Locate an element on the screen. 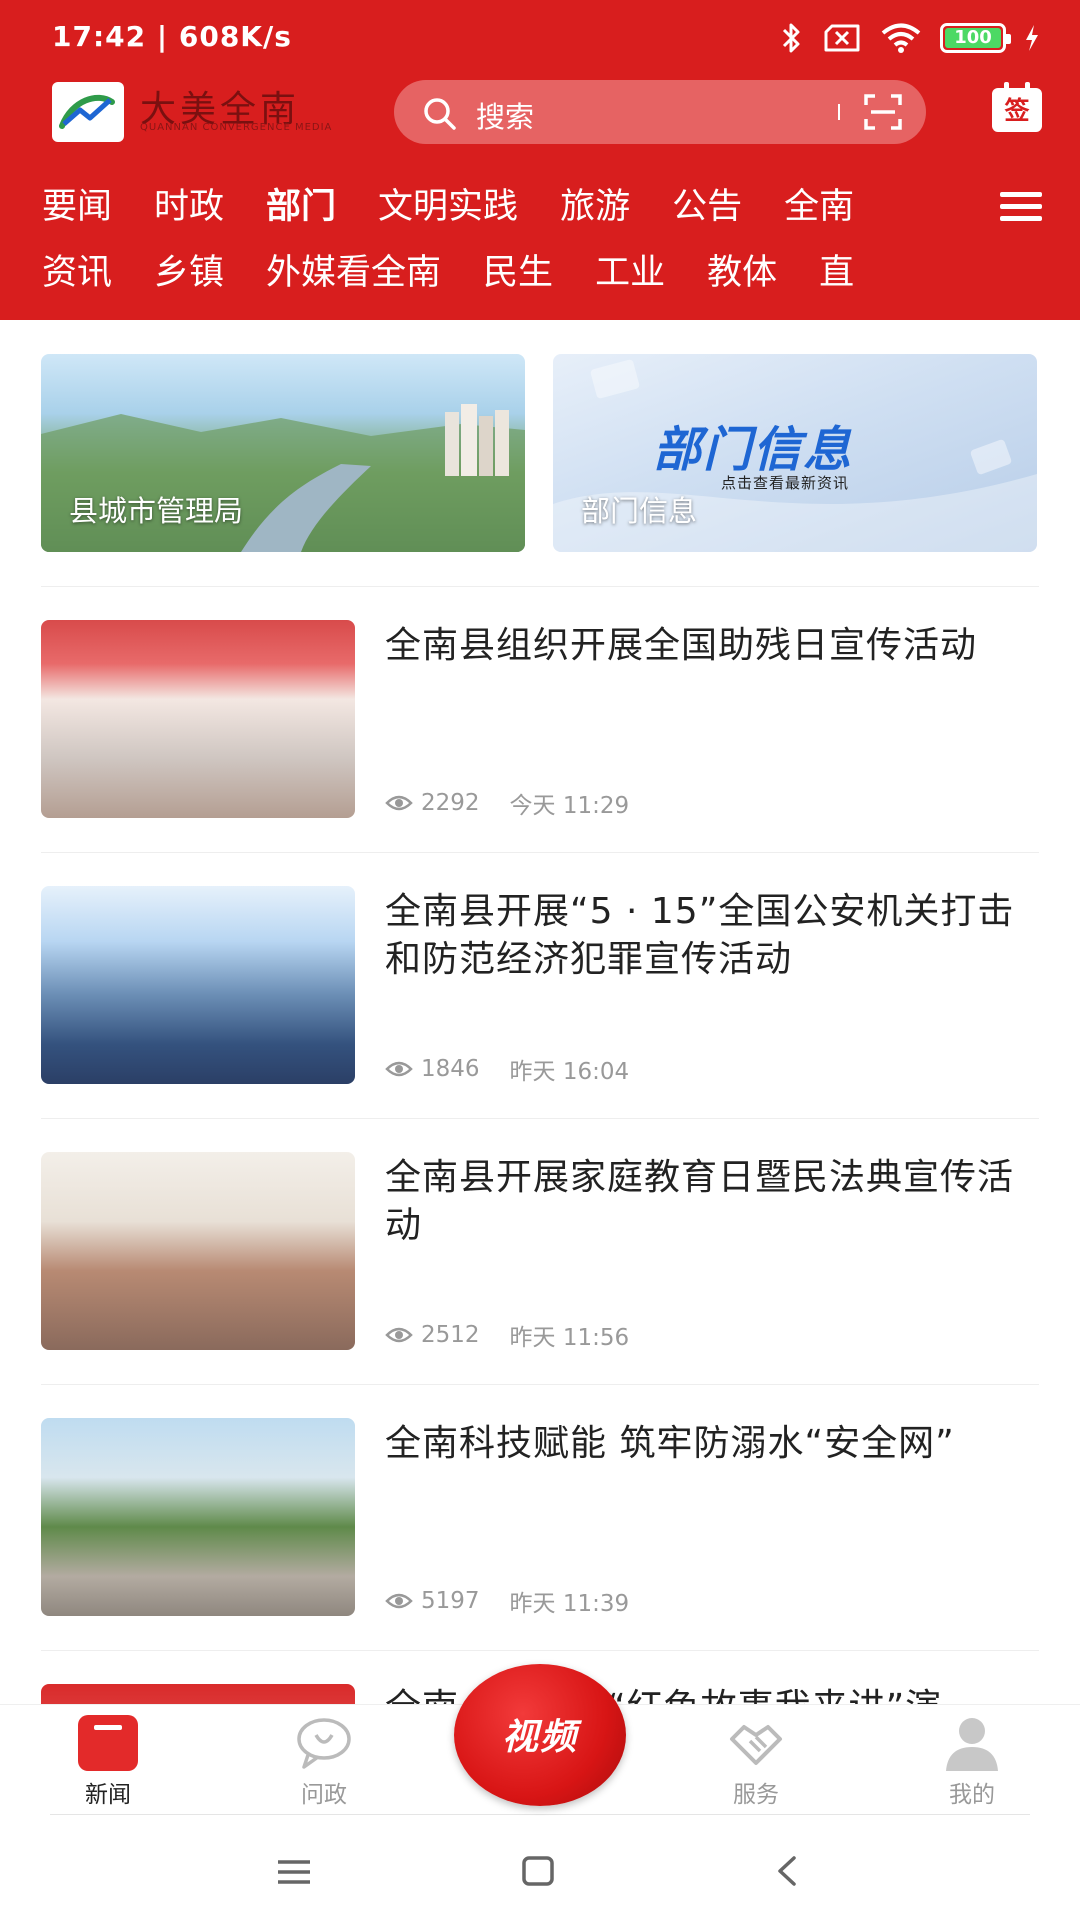  channel-tab: 公告 is located at coordinates (707, 207).